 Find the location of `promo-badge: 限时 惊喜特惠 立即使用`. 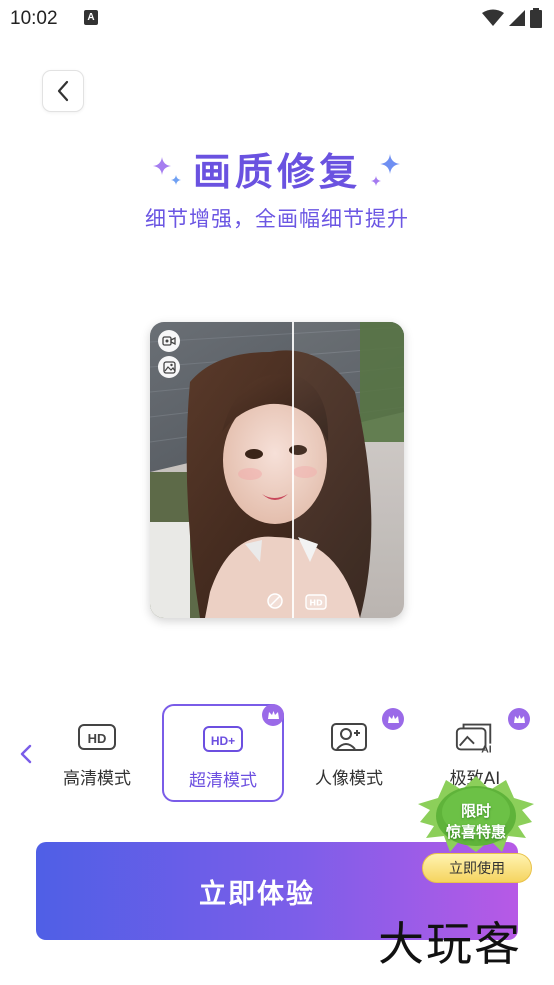

promo-badge: 限时 惊喜特惠 立即使用 is located at coordinates (476, 830).